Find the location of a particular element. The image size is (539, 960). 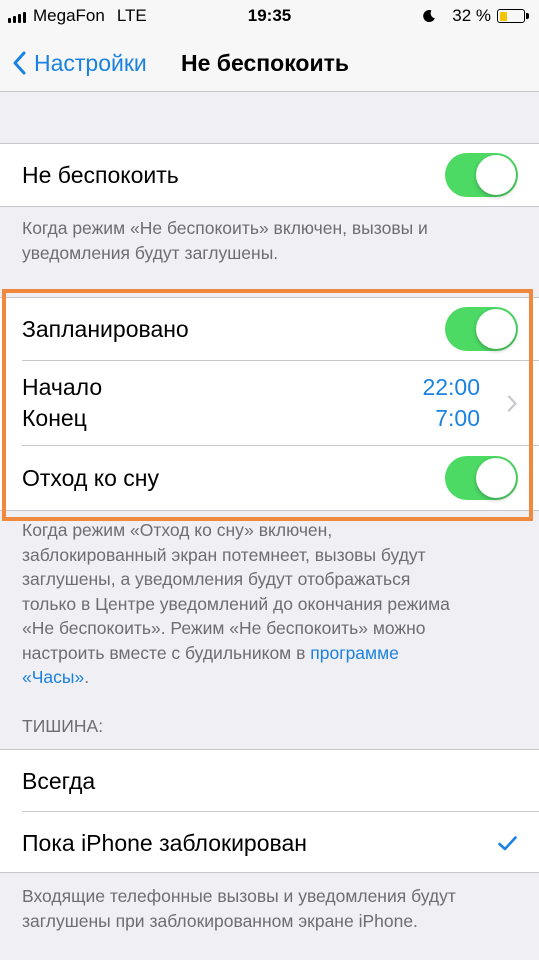

bedtime-toggle is located at coordinates (481, 478).